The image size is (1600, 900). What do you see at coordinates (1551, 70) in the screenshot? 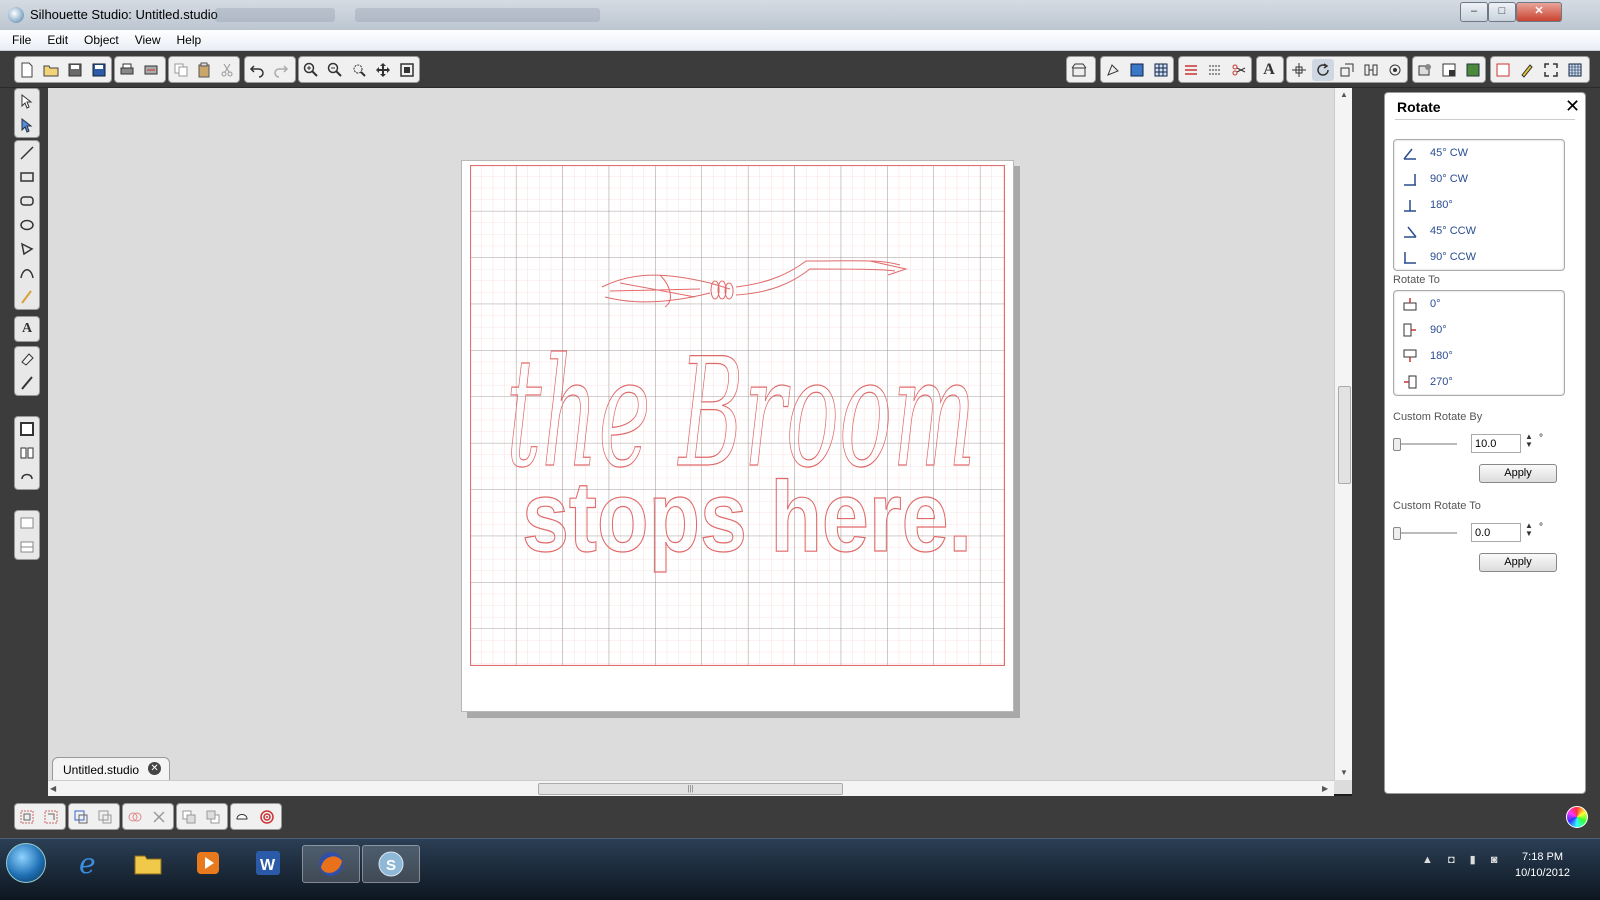
I see `fullscreen-icon` at bounding box center [1551, 70].